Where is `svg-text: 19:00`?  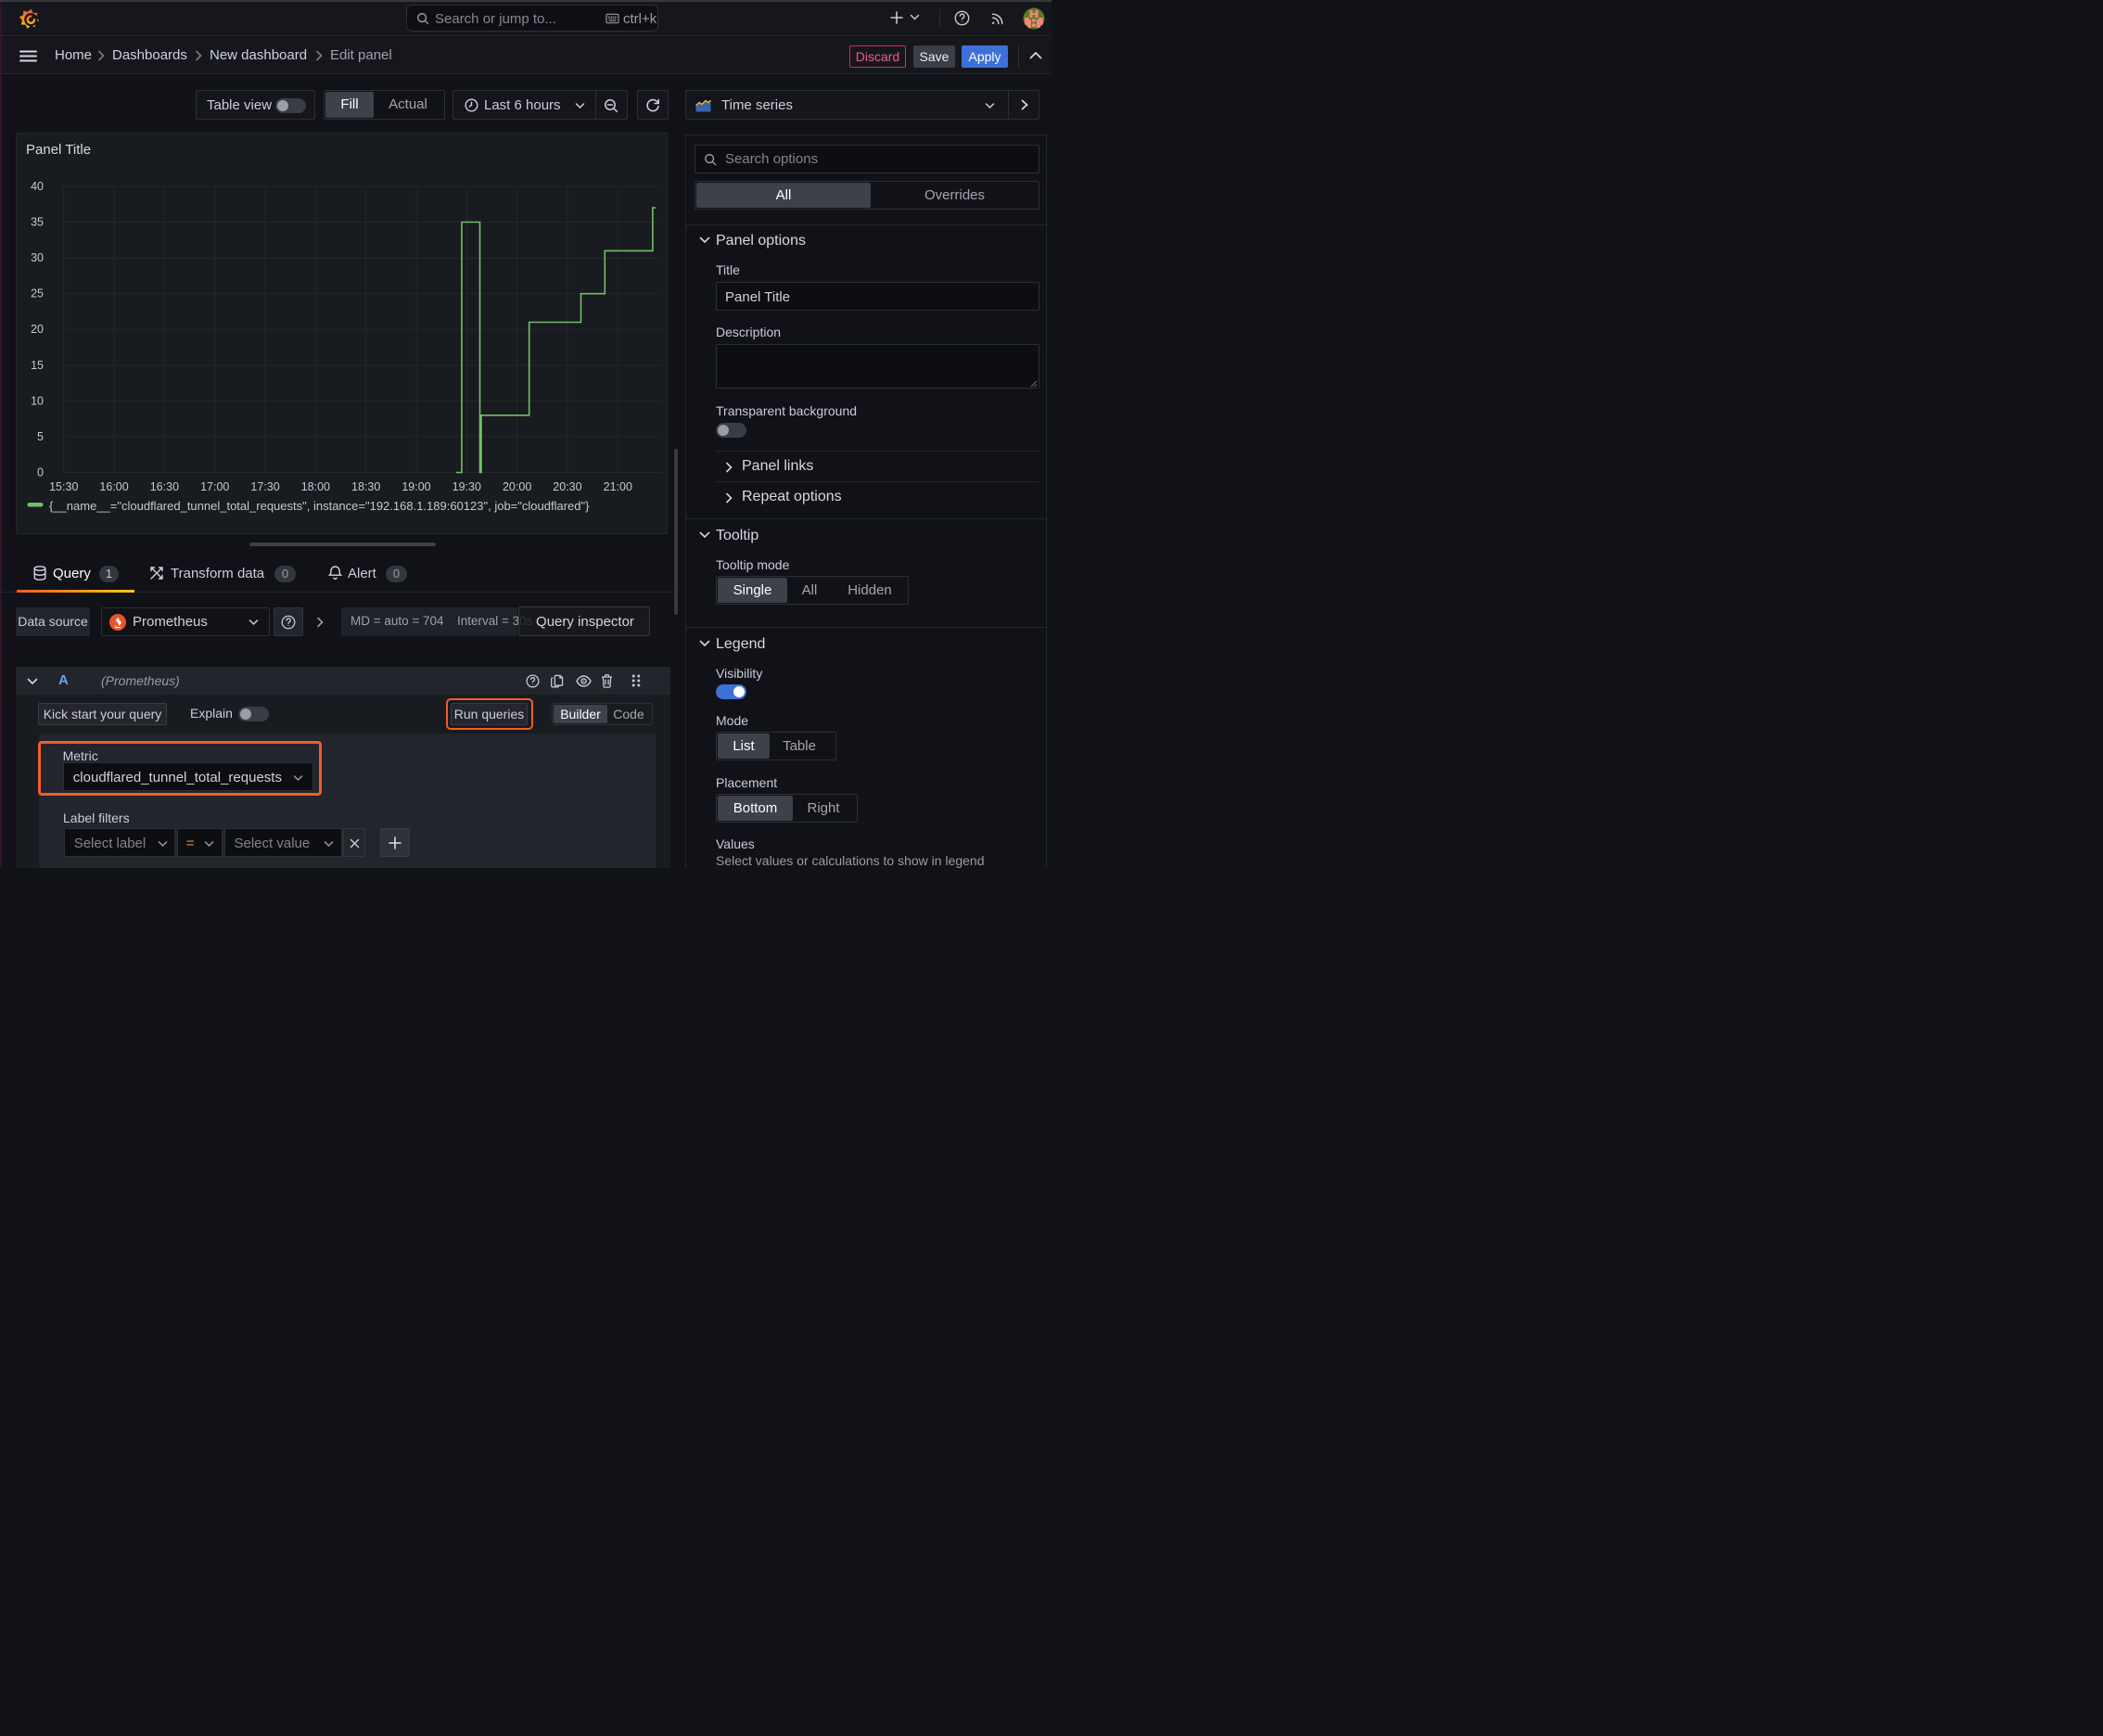 svg-text: 19:00 is located at coordinates (415, 487).